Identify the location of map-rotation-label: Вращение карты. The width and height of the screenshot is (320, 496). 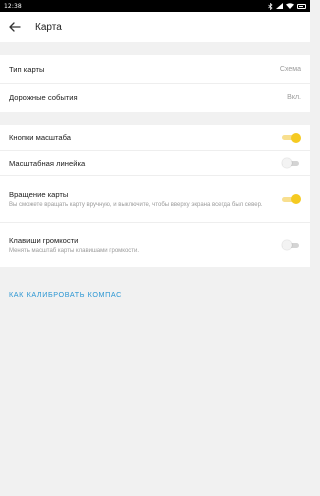
(39, 194).